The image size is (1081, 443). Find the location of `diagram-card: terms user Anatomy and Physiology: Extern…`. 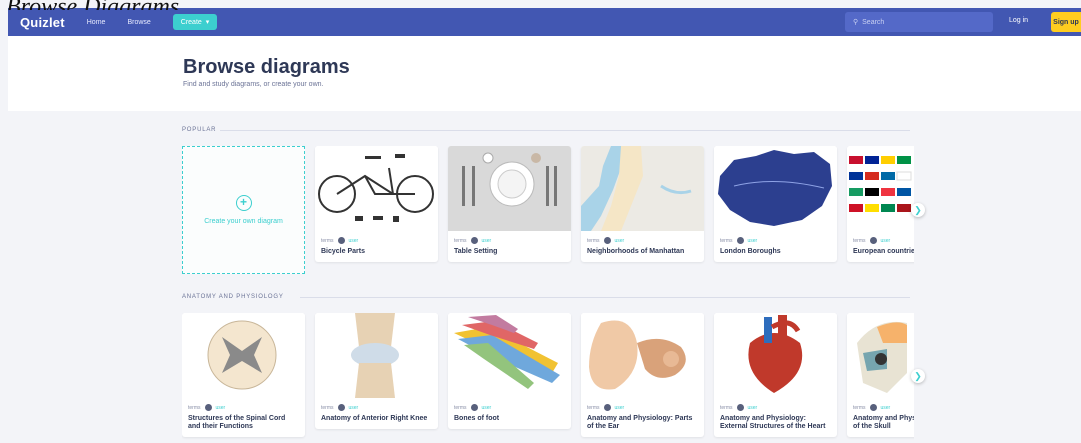

diagram-card: terms user Anatomy and Physiology: Extern… is located at coordinates (775, 375).